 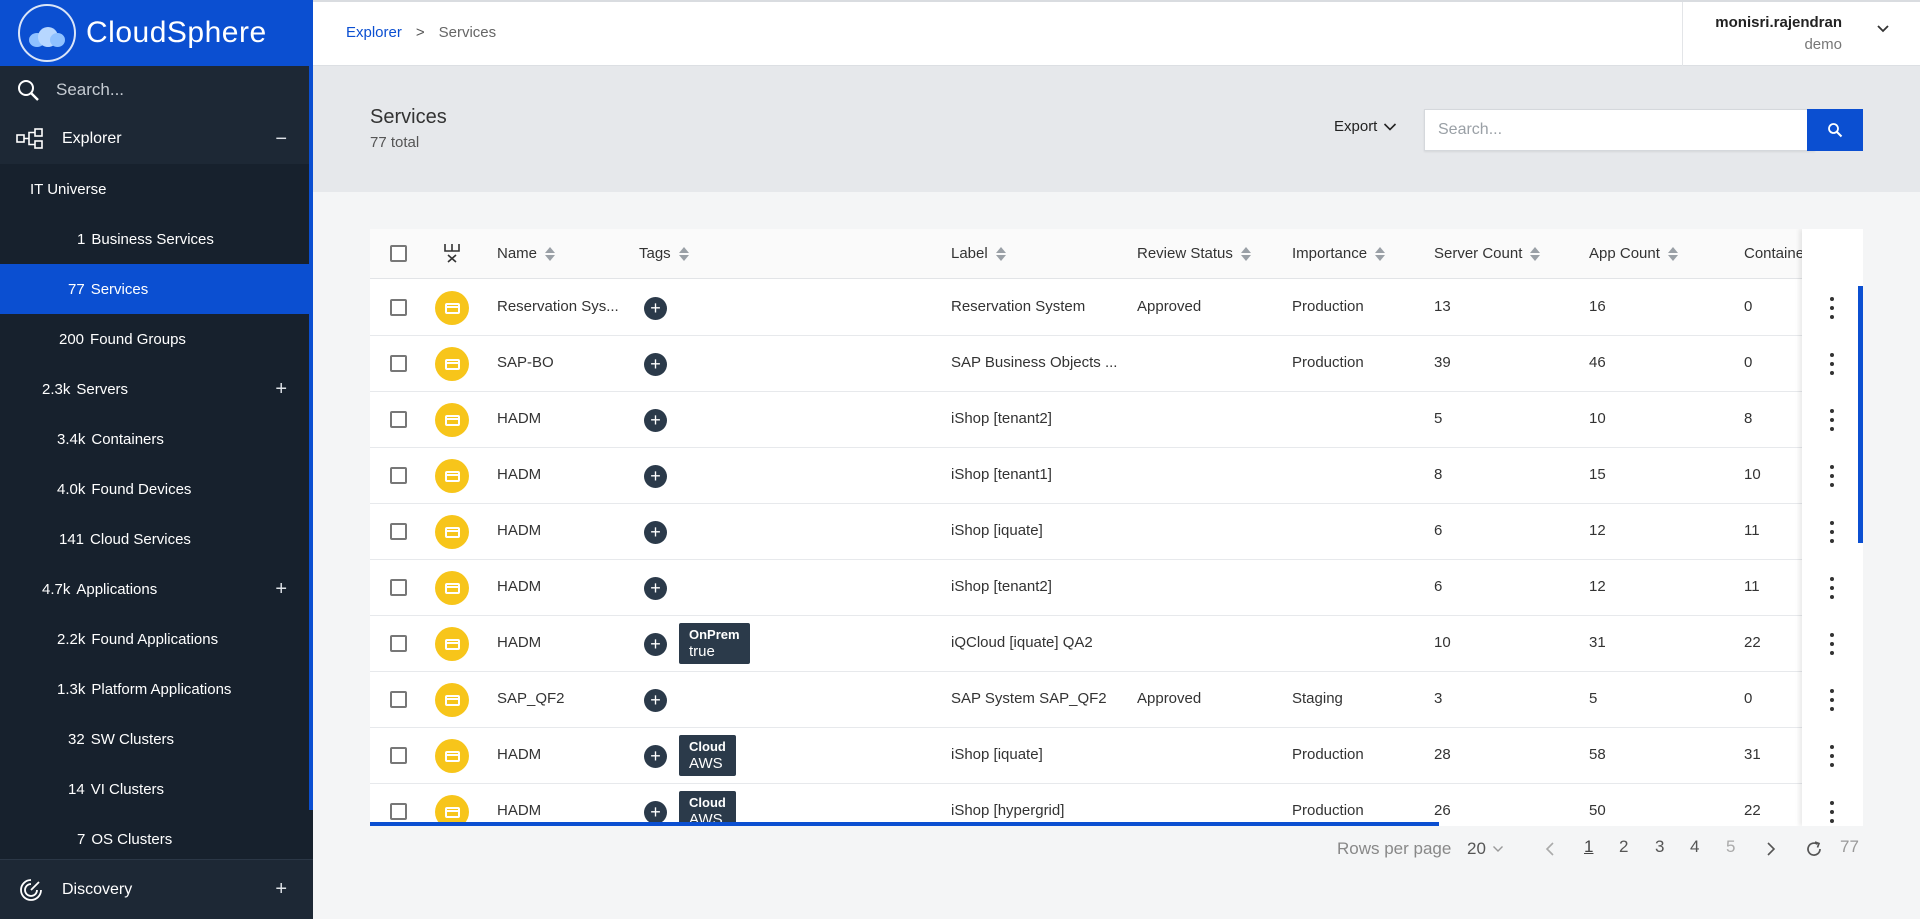 What do you see at coordinates (1633, 253) in the screenshot?
I see `column-header-app-count: App Count` at bounding box center [1633, 253].